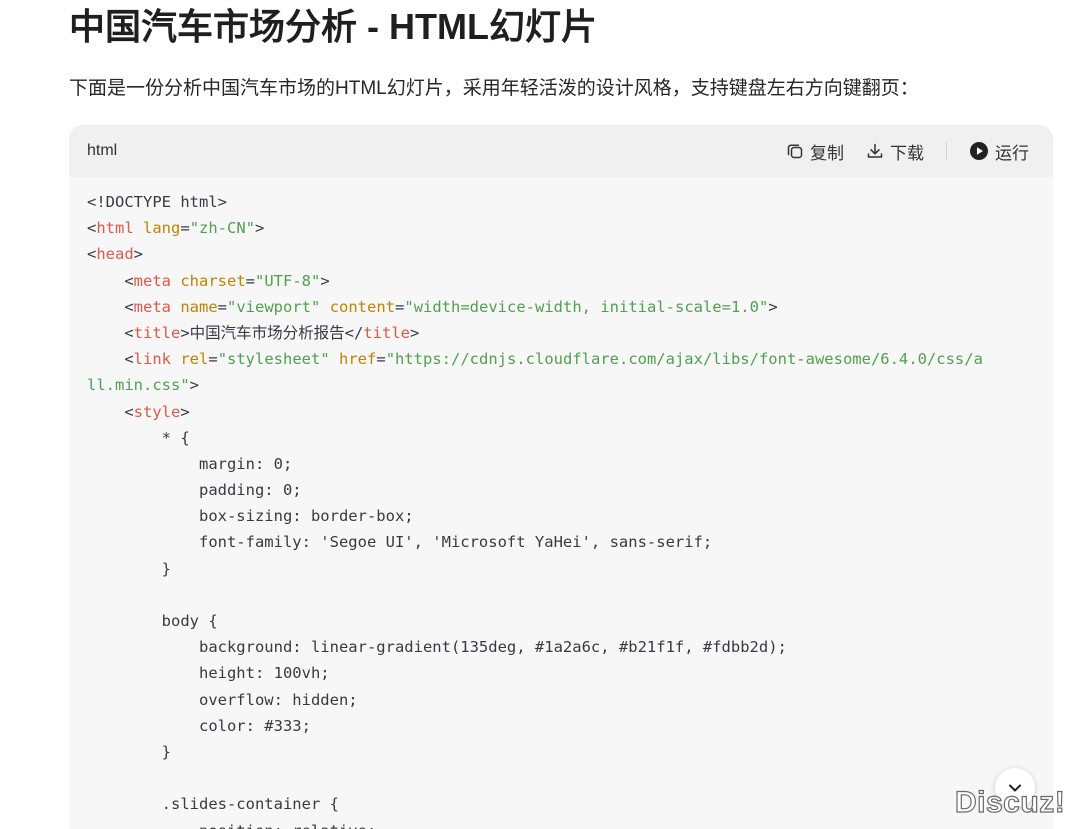 This screenshot has height=829, width=1080. What do you see at coordinates (561, 151) in the screenshot?
I see `code-block-header: html 复制 下载 运行` at bounding box center [561, 151].